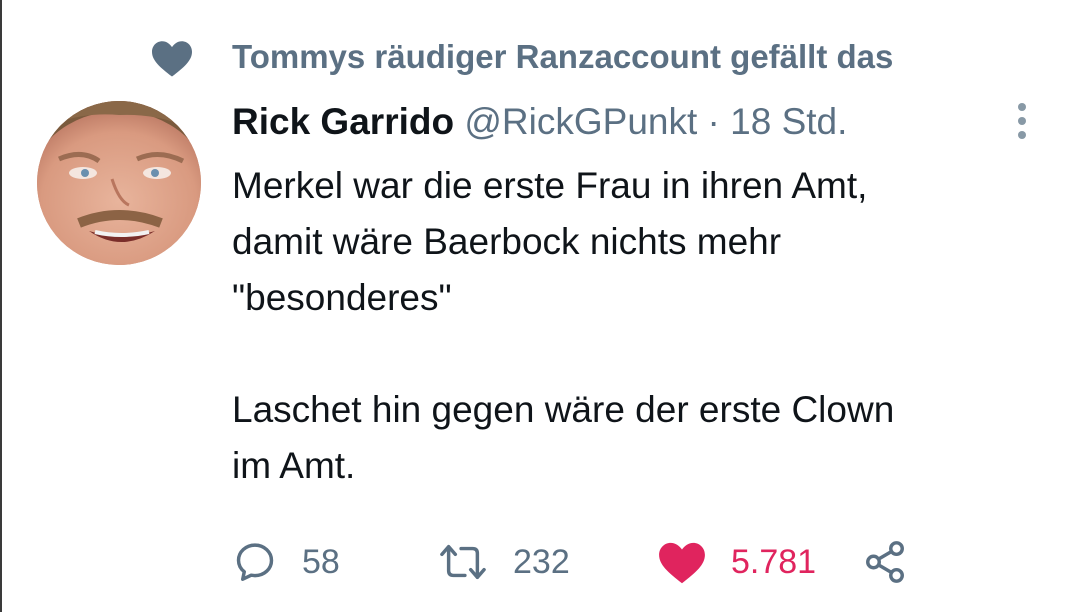 The width and height of the screenshot is (1080, 612). I want to click on share-icon, so click(885, 562).